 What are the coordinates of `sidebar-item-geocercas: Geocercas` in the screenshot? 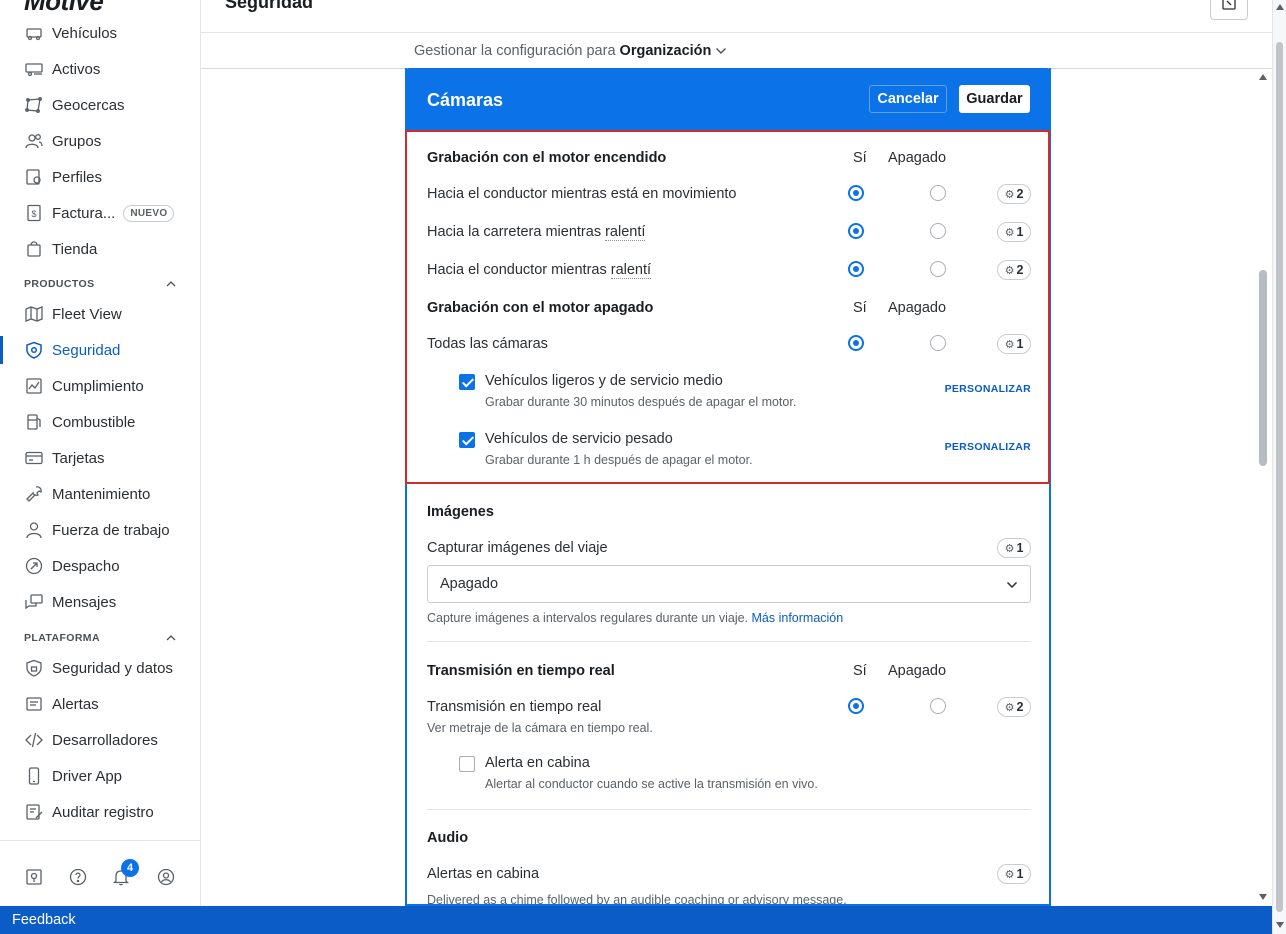 It's located at (100, 105).